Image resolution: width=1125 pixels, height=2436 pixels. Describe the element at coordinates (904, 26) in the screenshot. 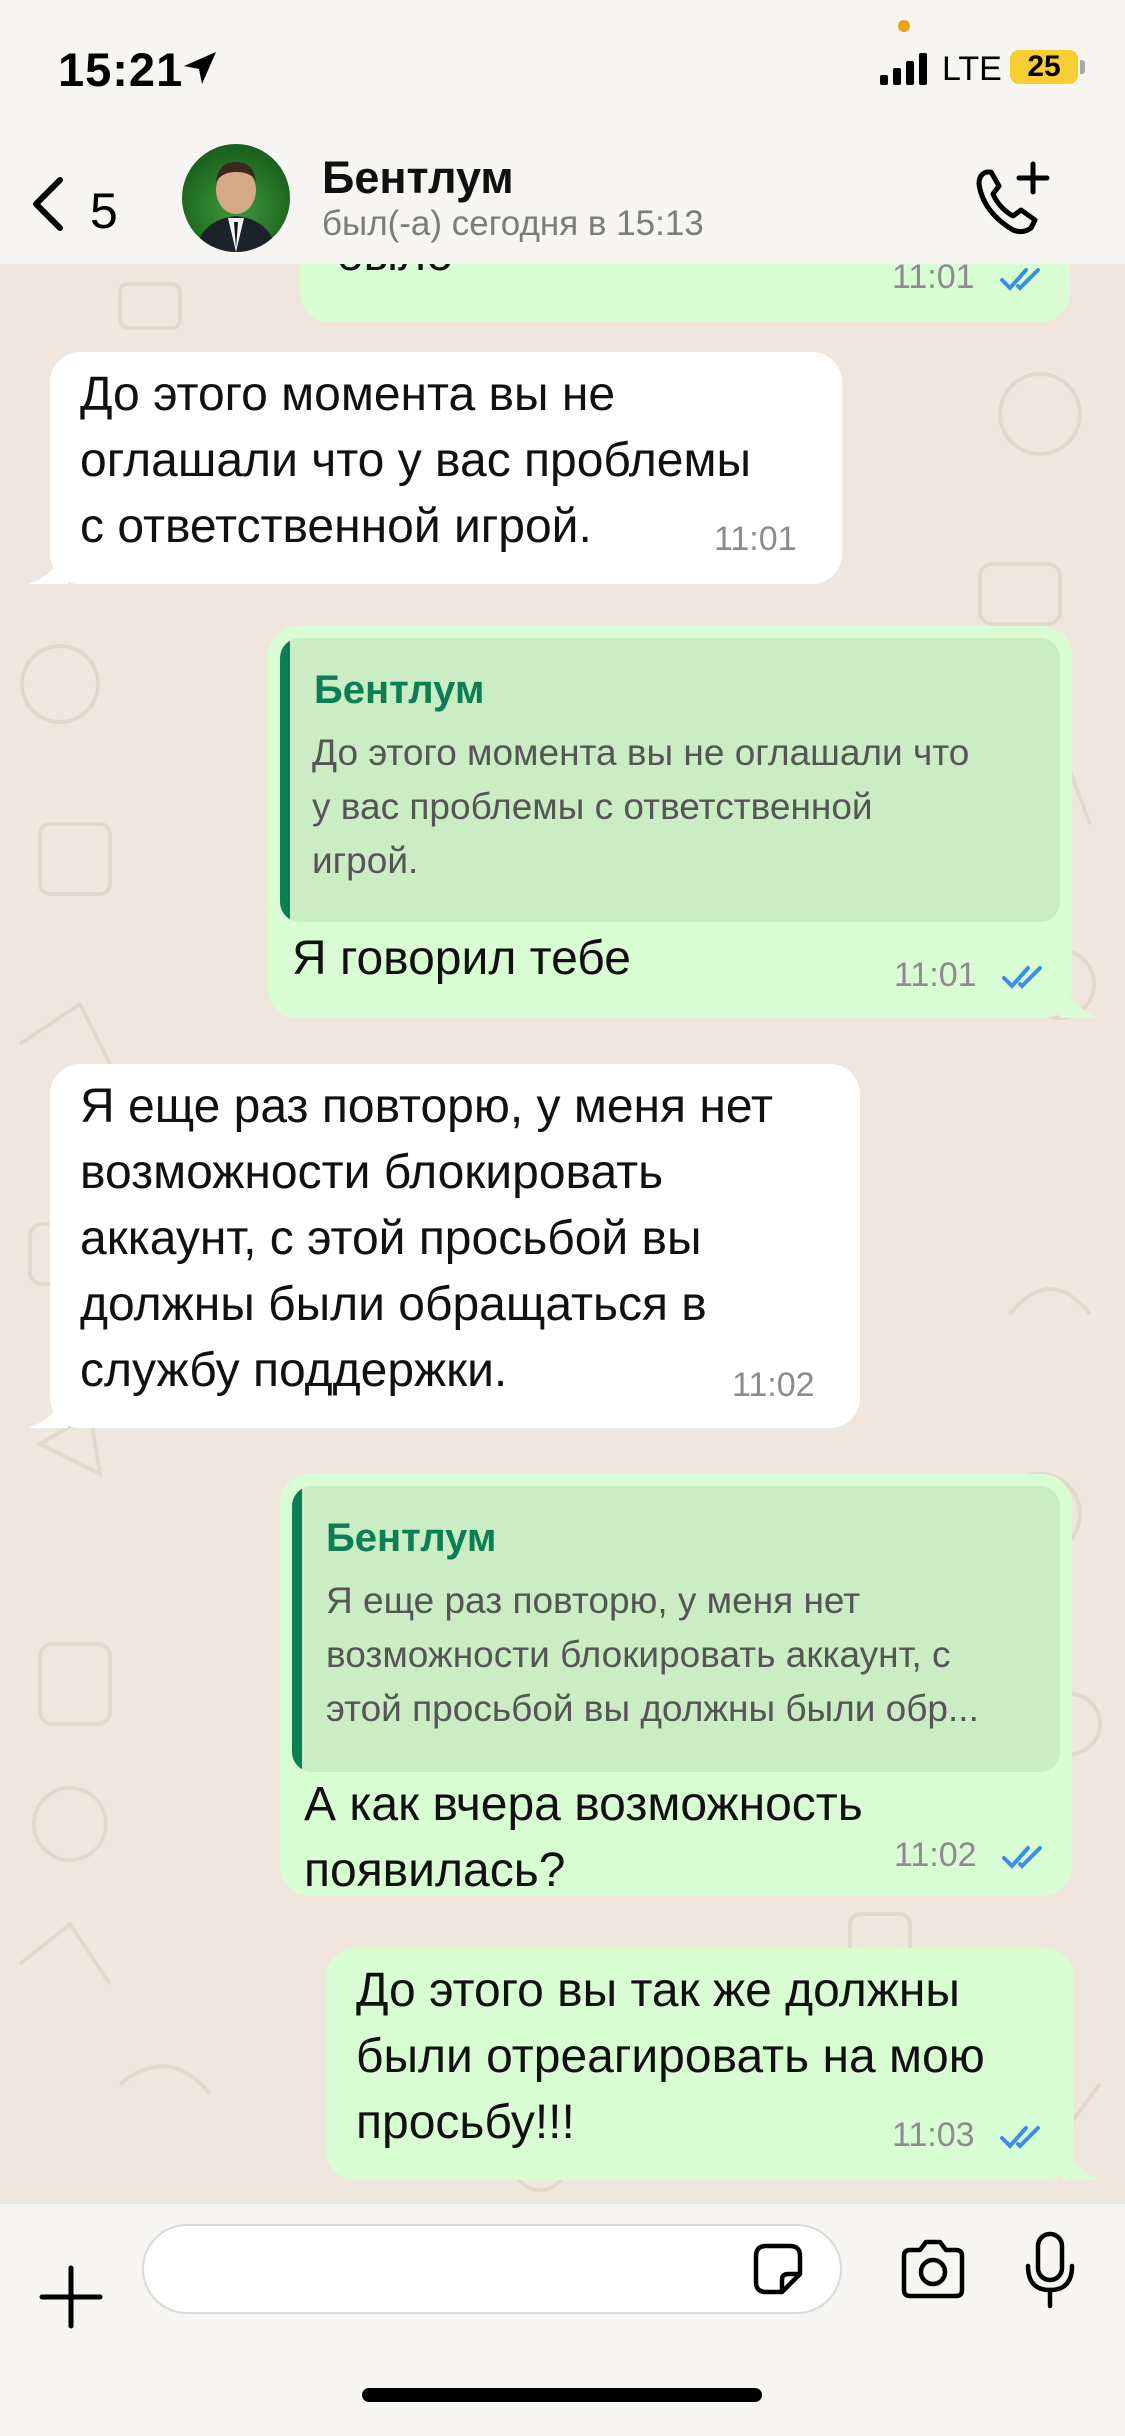

I see `privacy-indicator-dot` at that location.